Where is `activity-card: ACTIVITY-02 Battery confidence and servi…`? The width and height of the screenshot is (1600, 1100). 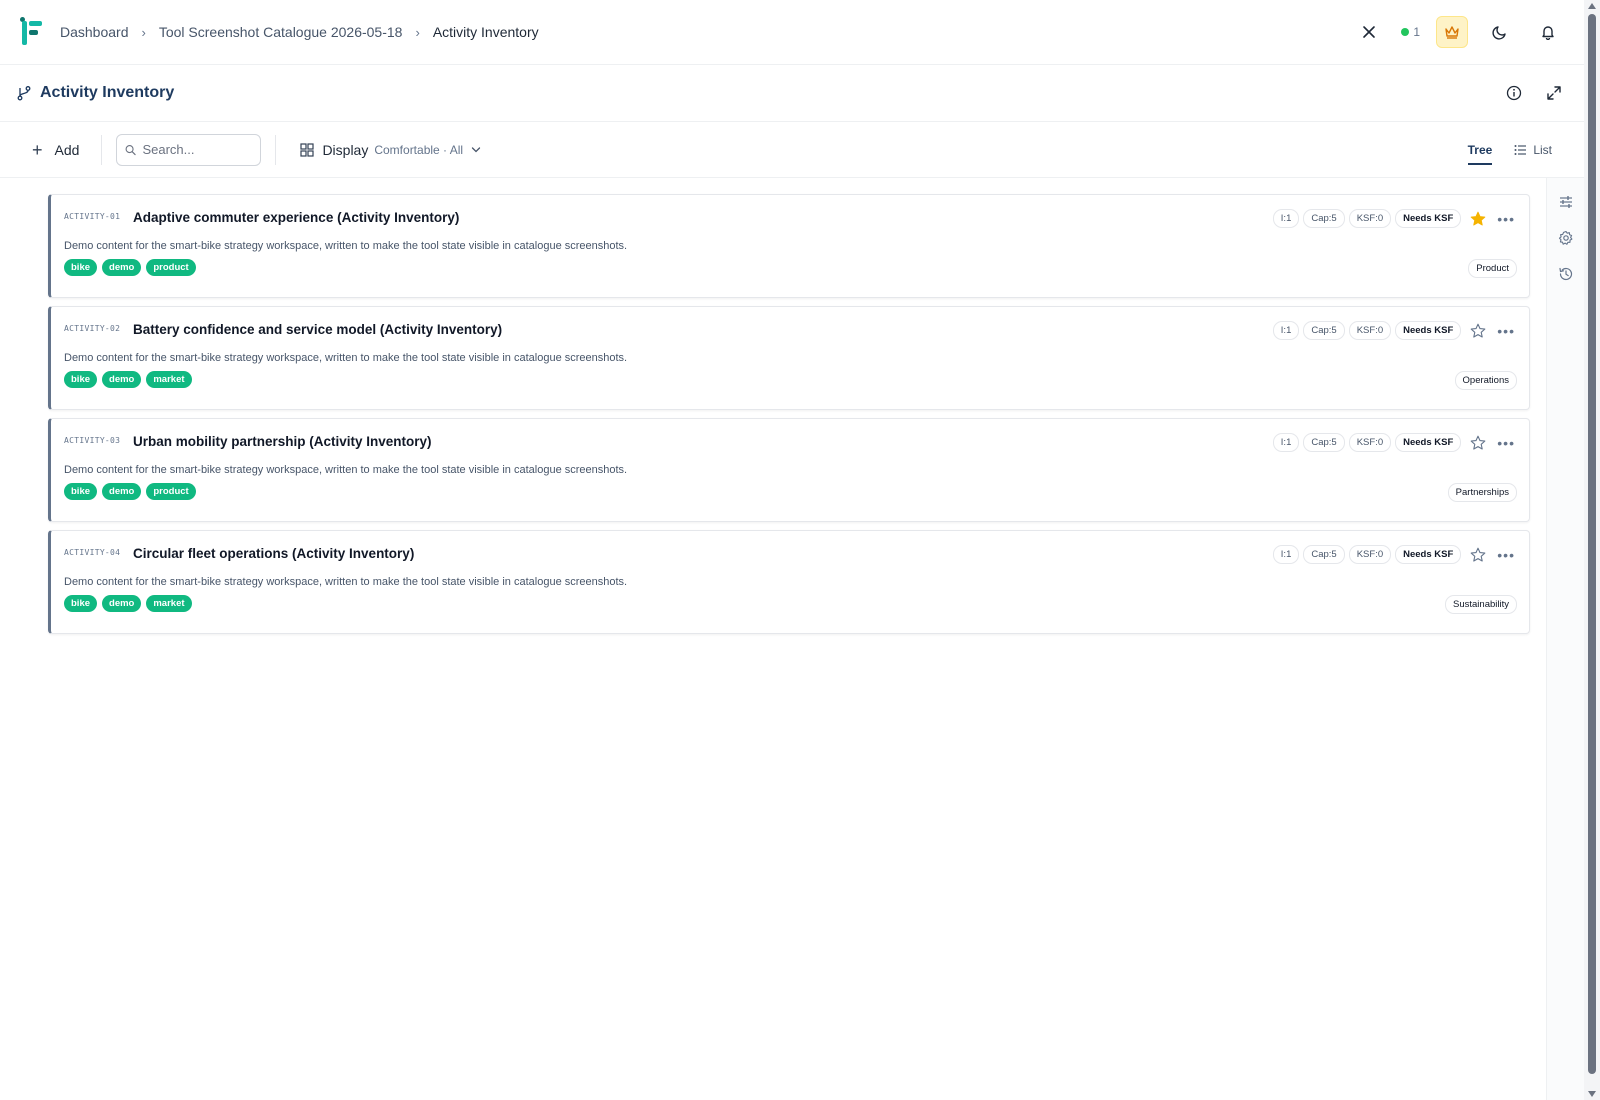 activity-card: ACTIVITY-02 Battery confidence and servi… is located at coordinates (789, 358).